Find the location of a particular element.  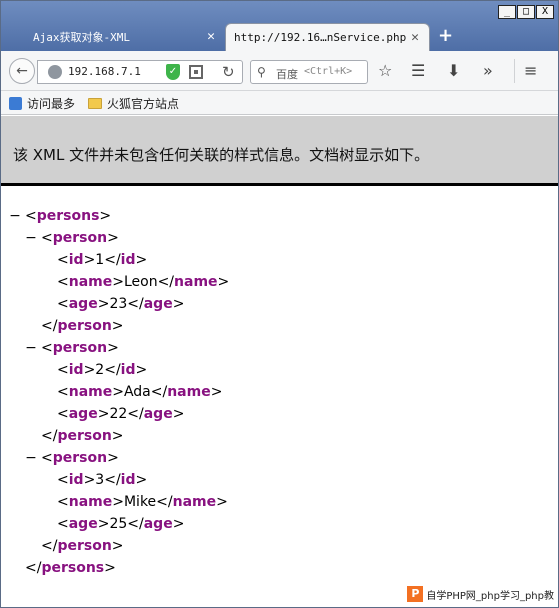

url-bar: 192.168.7.1 ✓ ↻ is located at coordinates (140, 72).